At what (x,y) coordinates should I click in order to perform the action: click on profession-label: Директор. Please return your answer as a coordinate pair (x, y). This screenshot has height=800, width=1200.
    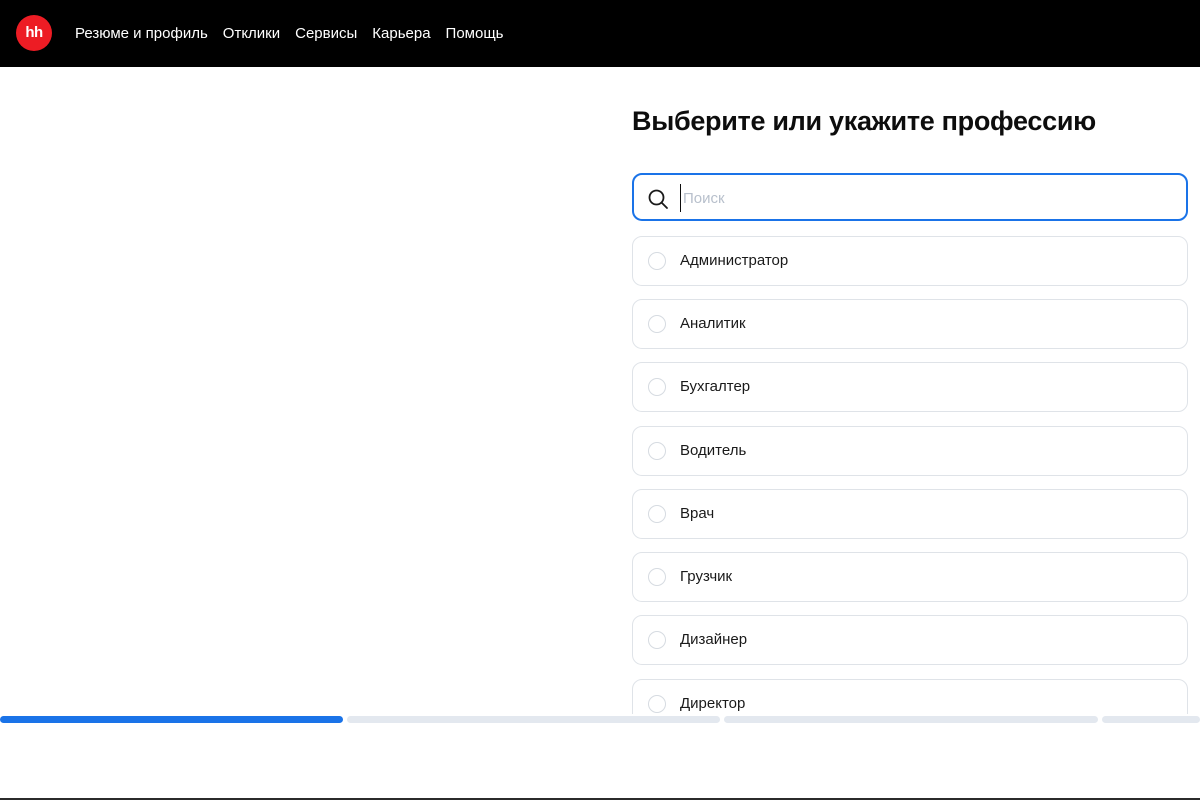
    Looking at the image, I should click on (713, 703).